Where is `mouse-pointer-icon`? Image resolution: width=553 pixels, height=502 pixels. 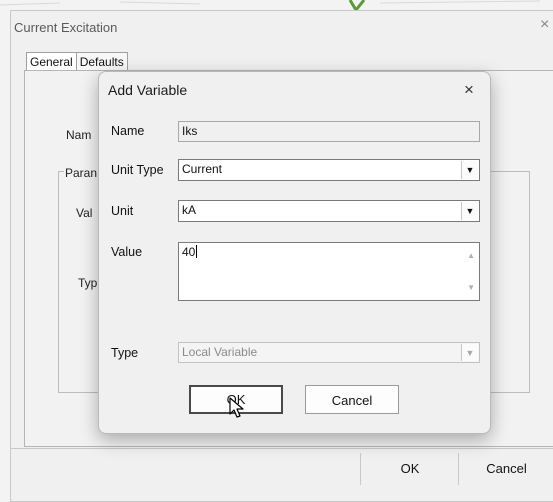
mouse-pointer-icon is located at coordinates (236, 407).